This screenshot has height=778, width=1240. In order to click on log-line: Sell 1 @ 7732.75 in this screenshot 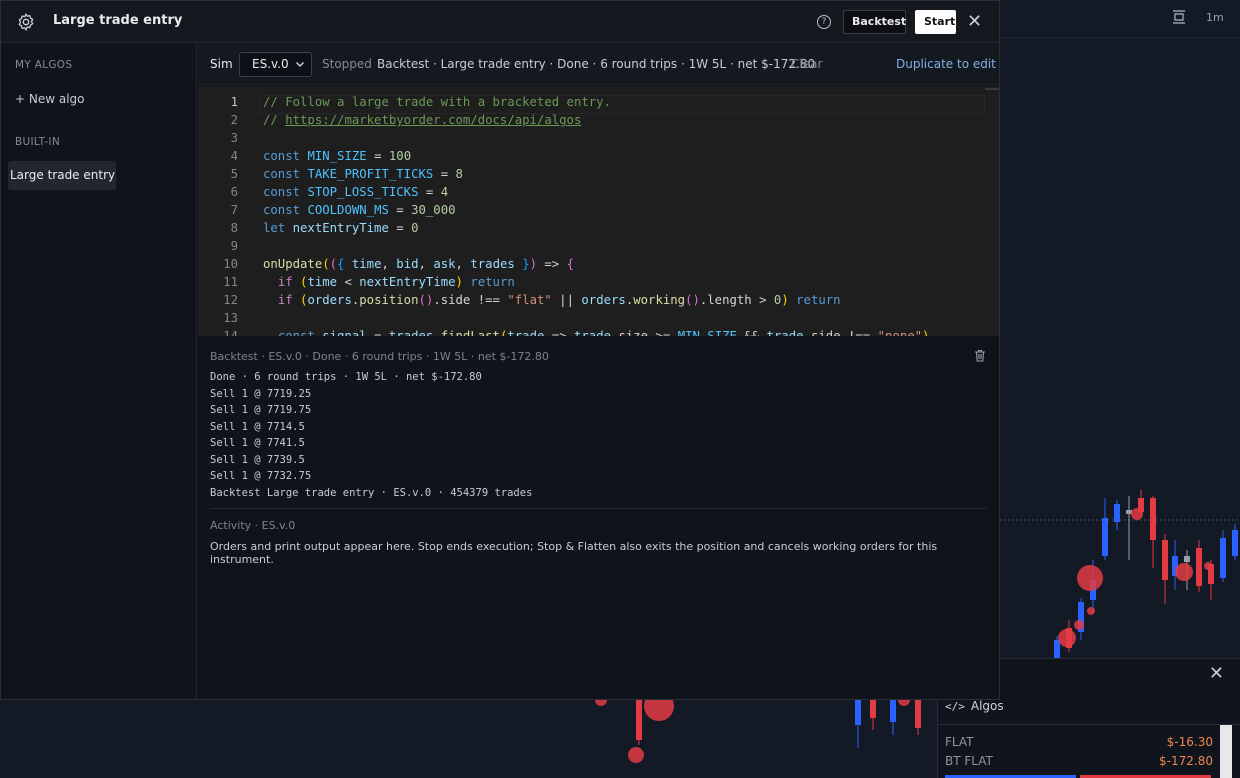, I will do `click(261, 476)`.